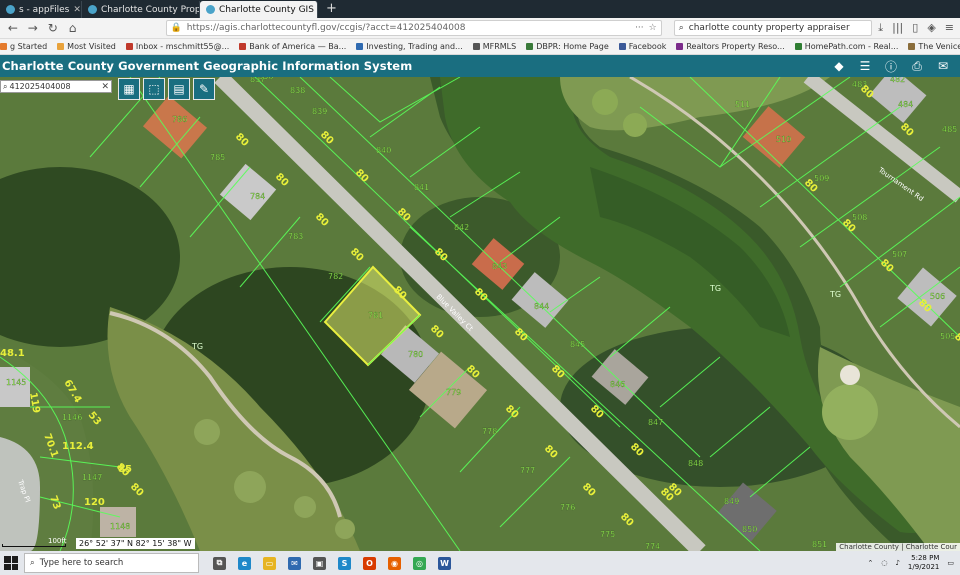 Image resolution: width=960 pixels, height=575 pixels. I want to click on bookmark-label: Facebook, so click(647, 46).